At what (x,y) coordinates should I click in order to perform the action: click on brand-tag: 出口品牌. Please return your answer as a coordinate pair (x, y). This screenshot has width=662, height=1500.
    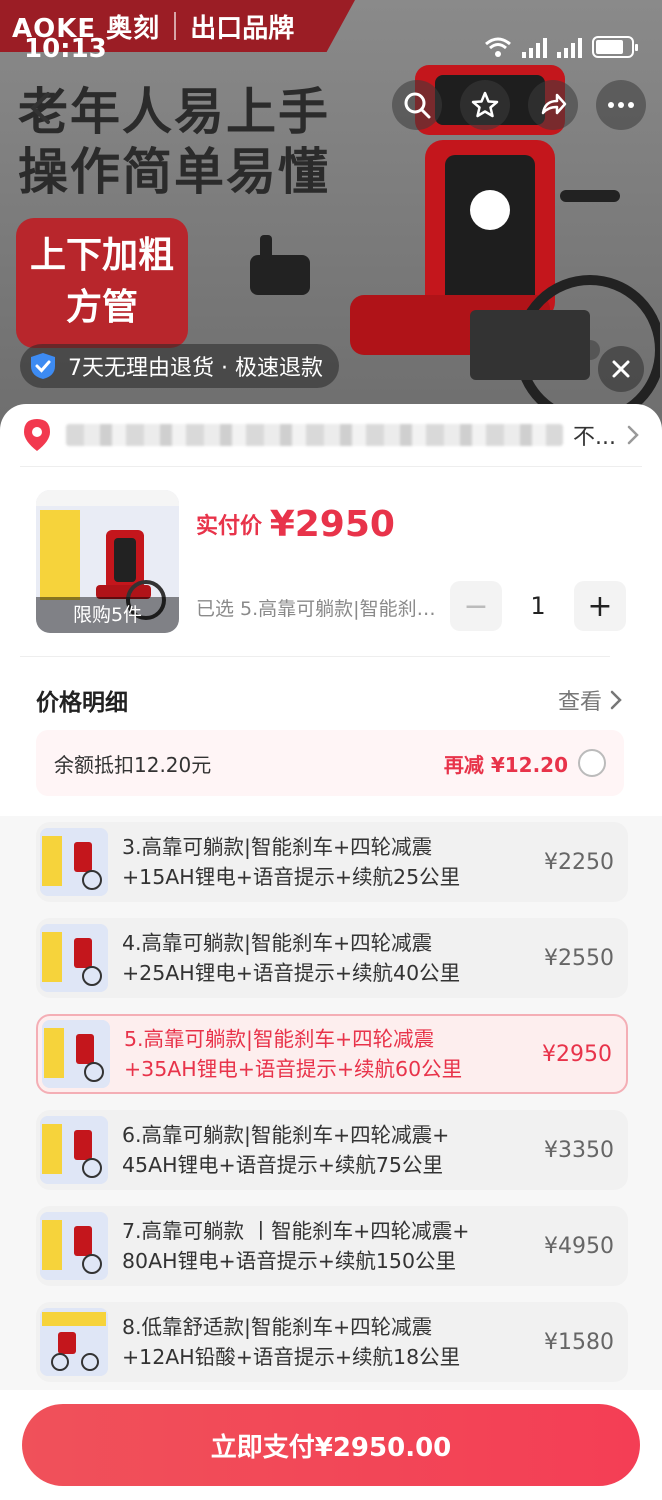
    Looking at the image, I should click on (242, 28).